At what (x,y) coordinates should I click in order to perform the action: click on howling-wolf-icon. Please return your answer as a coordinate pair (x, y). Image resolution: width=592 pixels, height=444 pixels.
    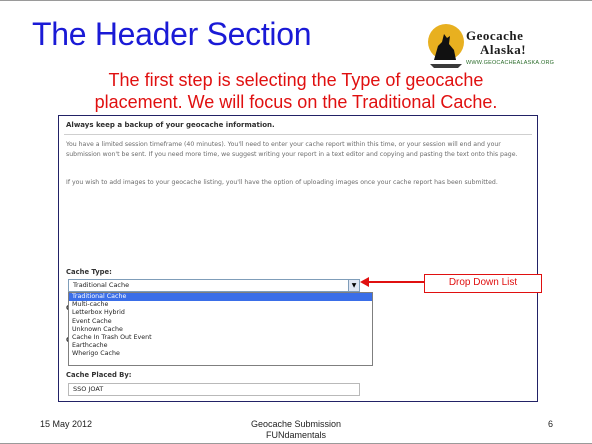
    Looking at the image, I should click on (446, 46).